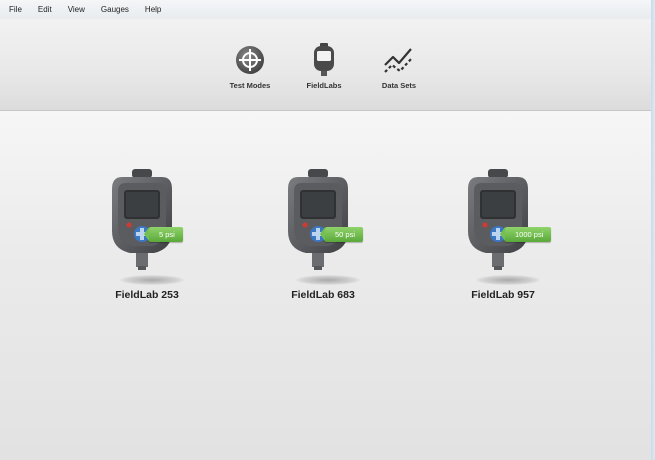  Describe the element at coordinates (163, 234) in the screenshot. I see `range-badge: 5 psi` at that location.